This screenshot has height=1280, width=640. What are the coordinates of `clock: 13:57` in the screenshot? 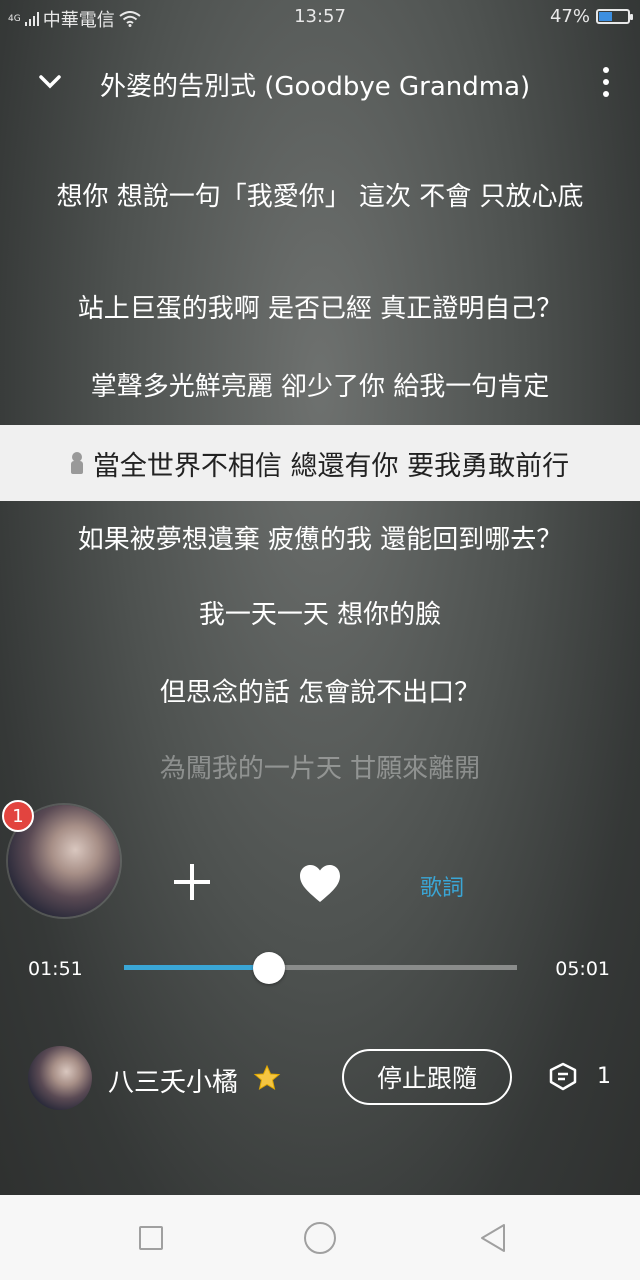 It's located at (320, 16).